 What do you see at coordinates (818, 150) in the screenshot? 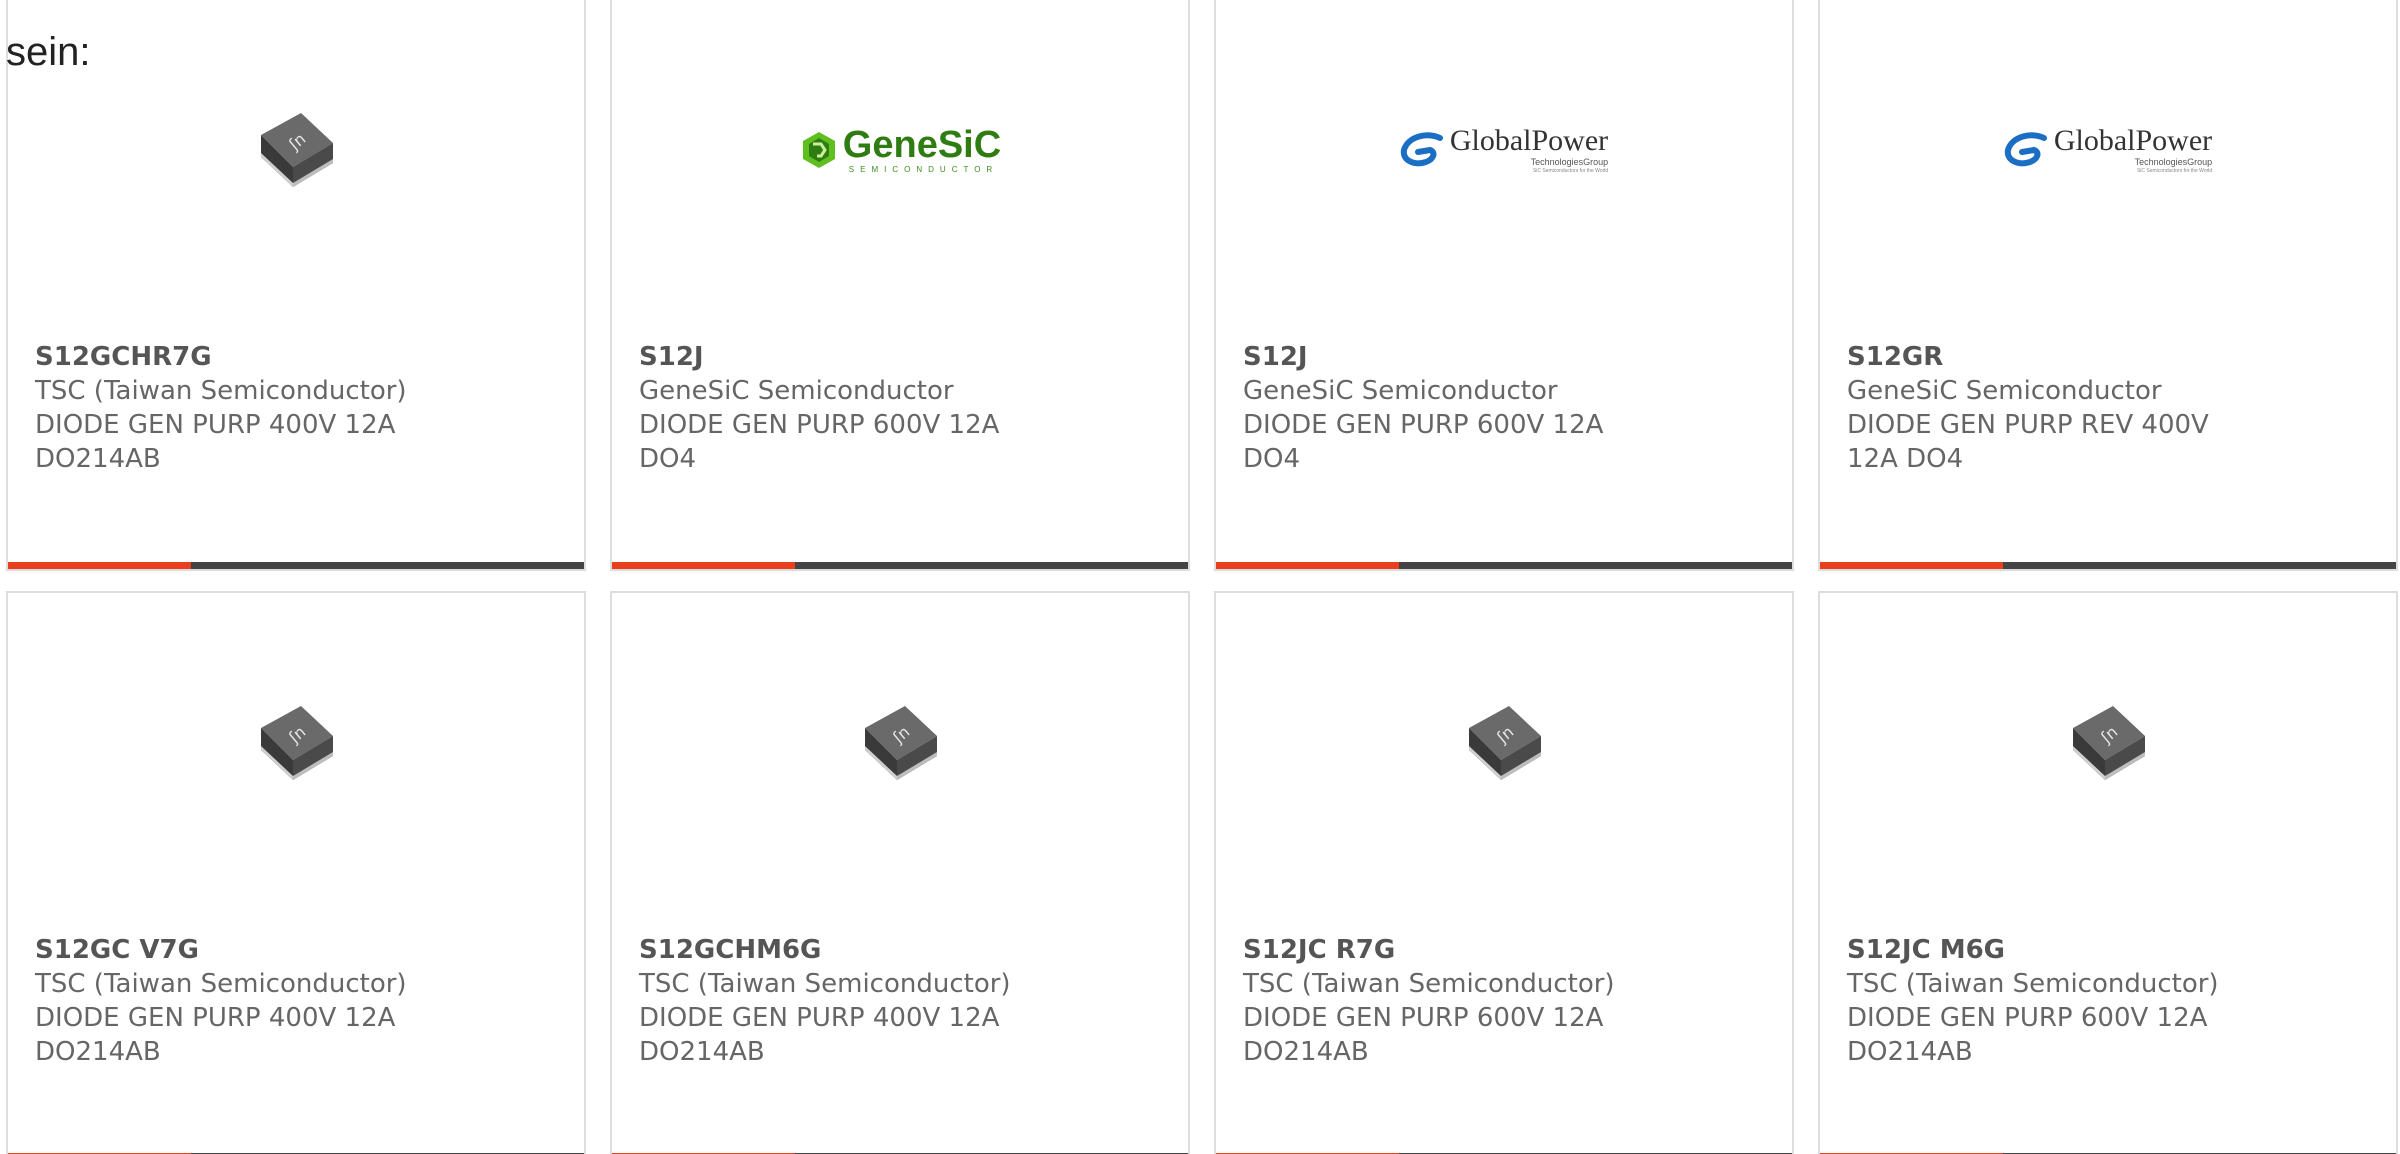
I see `genesic-hex-icon` at bounding box center [818, 150].